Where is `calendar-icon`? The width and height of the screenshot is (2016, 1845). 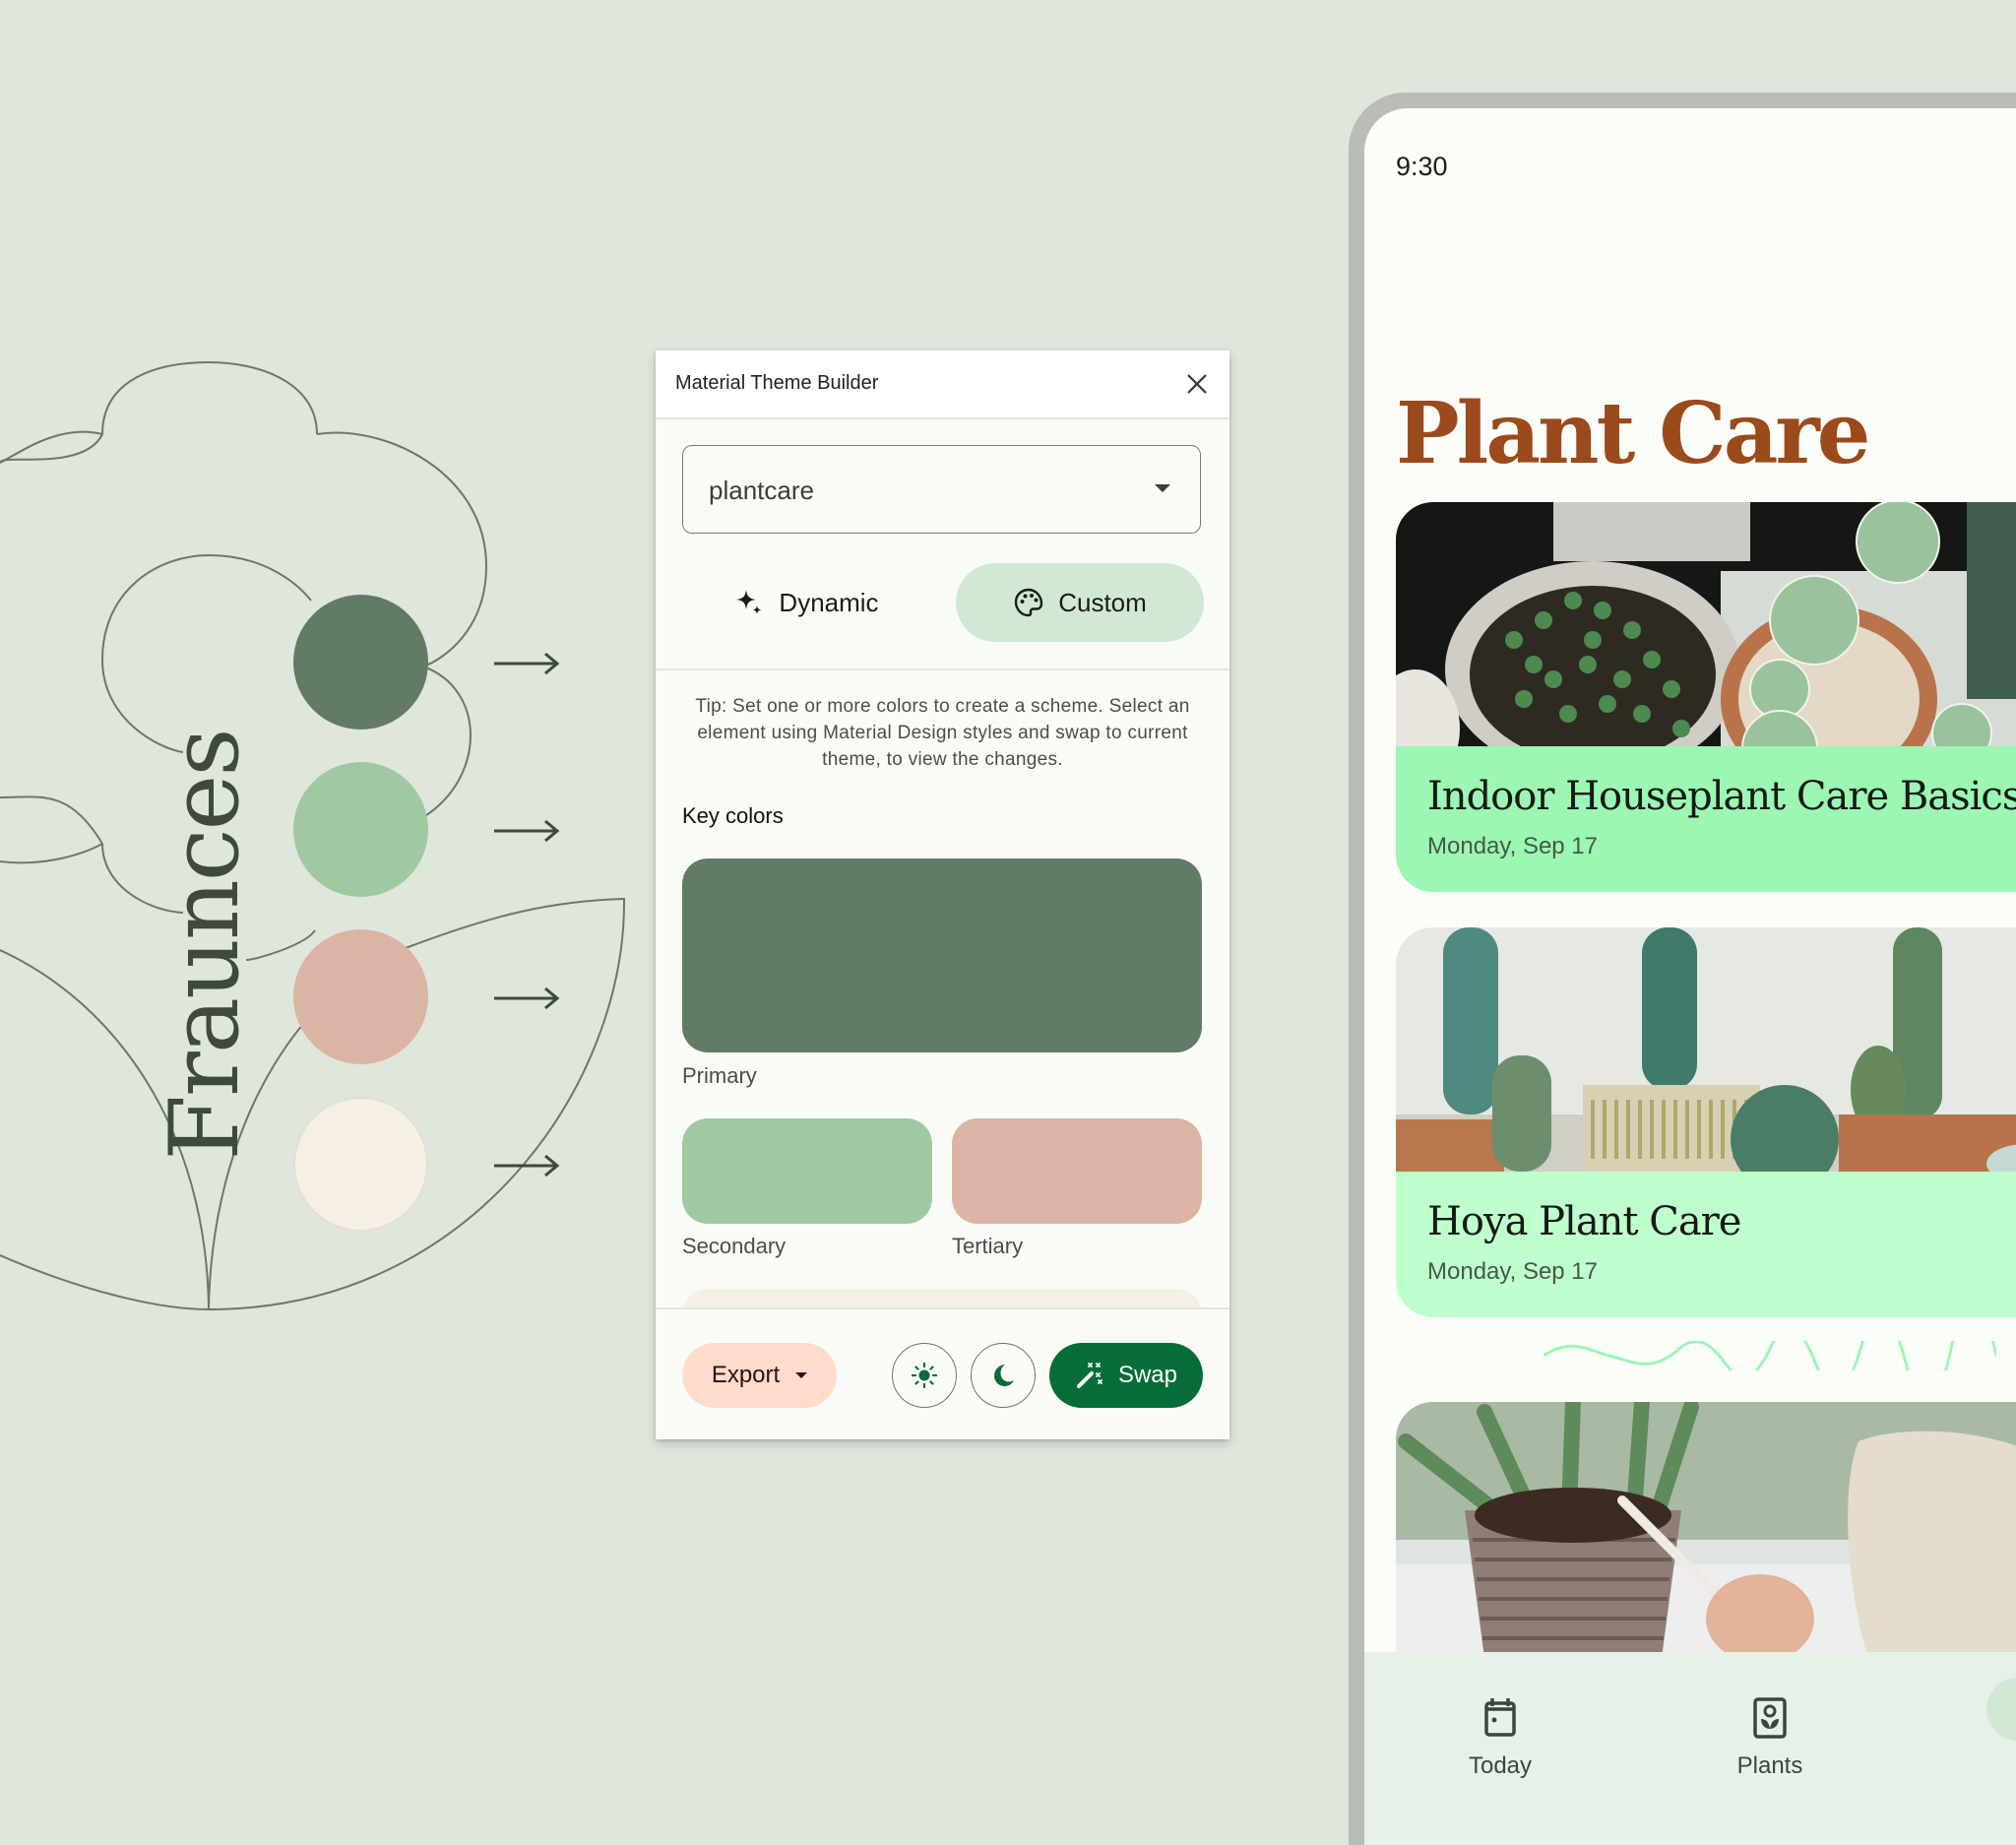
calendar-icon is located at coordinates (1500, 1717).